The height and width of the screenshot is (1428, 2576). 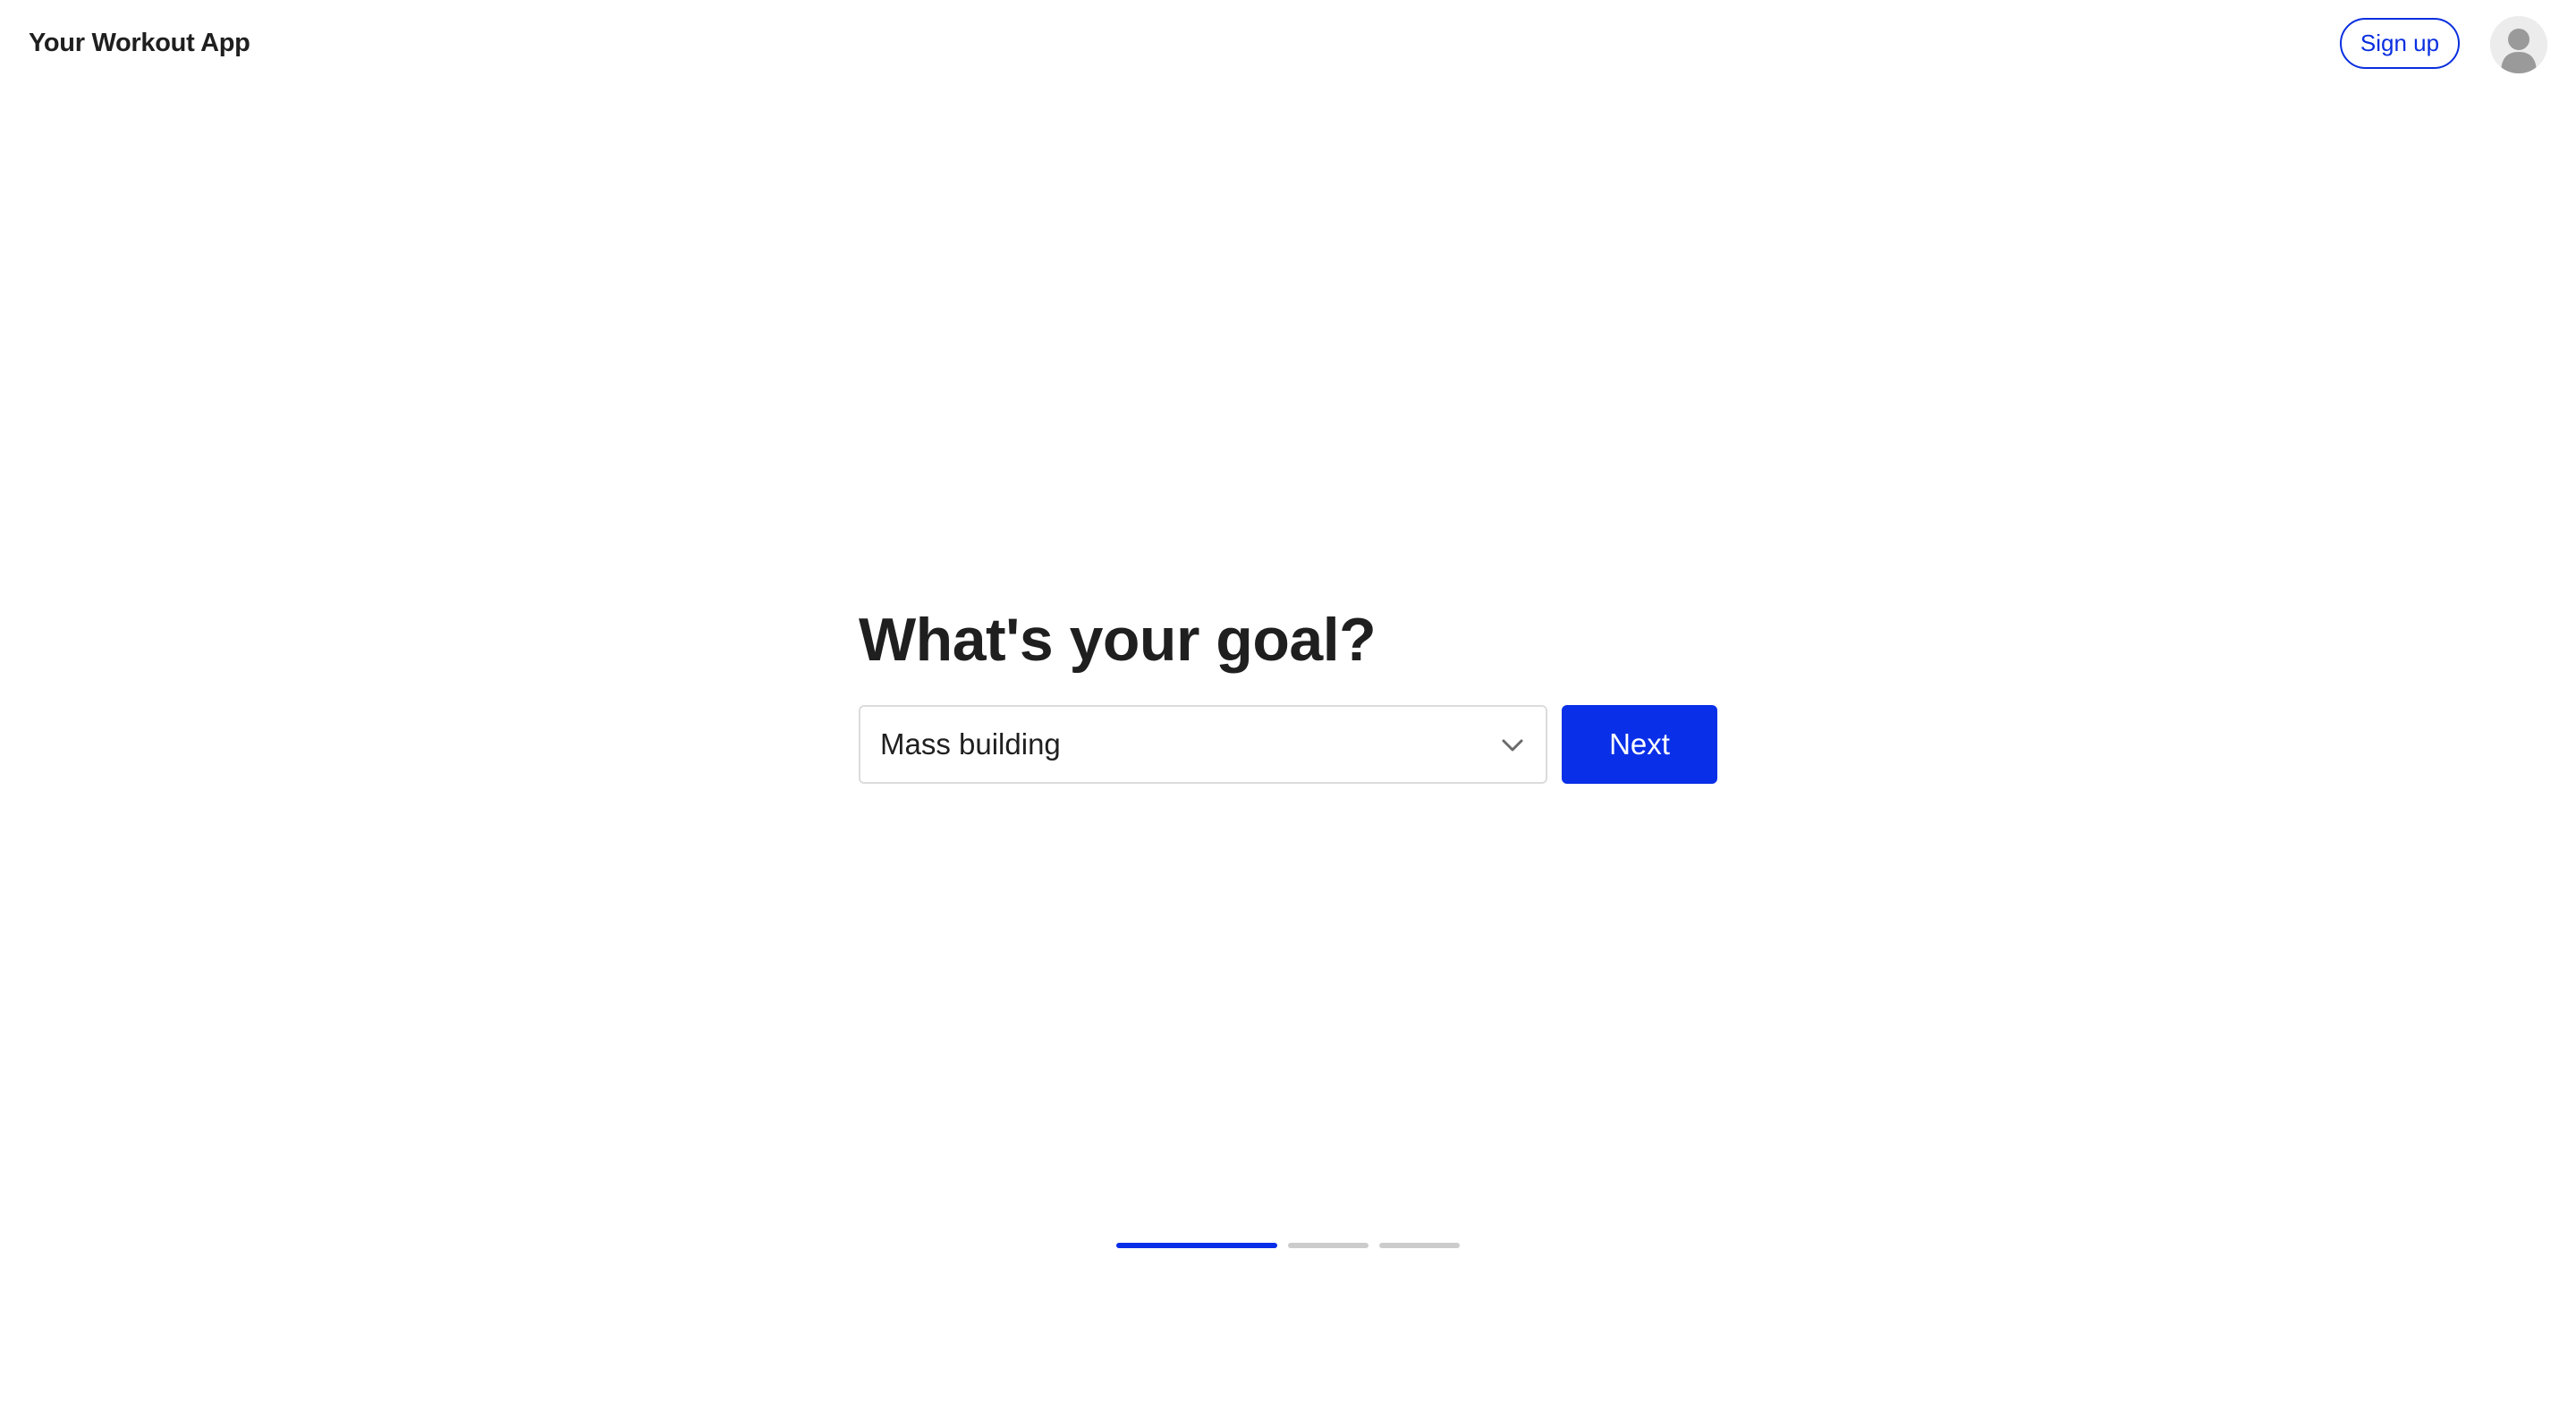 I want to click on goal-form: Mass building Next, so click(x=1288, y=744).